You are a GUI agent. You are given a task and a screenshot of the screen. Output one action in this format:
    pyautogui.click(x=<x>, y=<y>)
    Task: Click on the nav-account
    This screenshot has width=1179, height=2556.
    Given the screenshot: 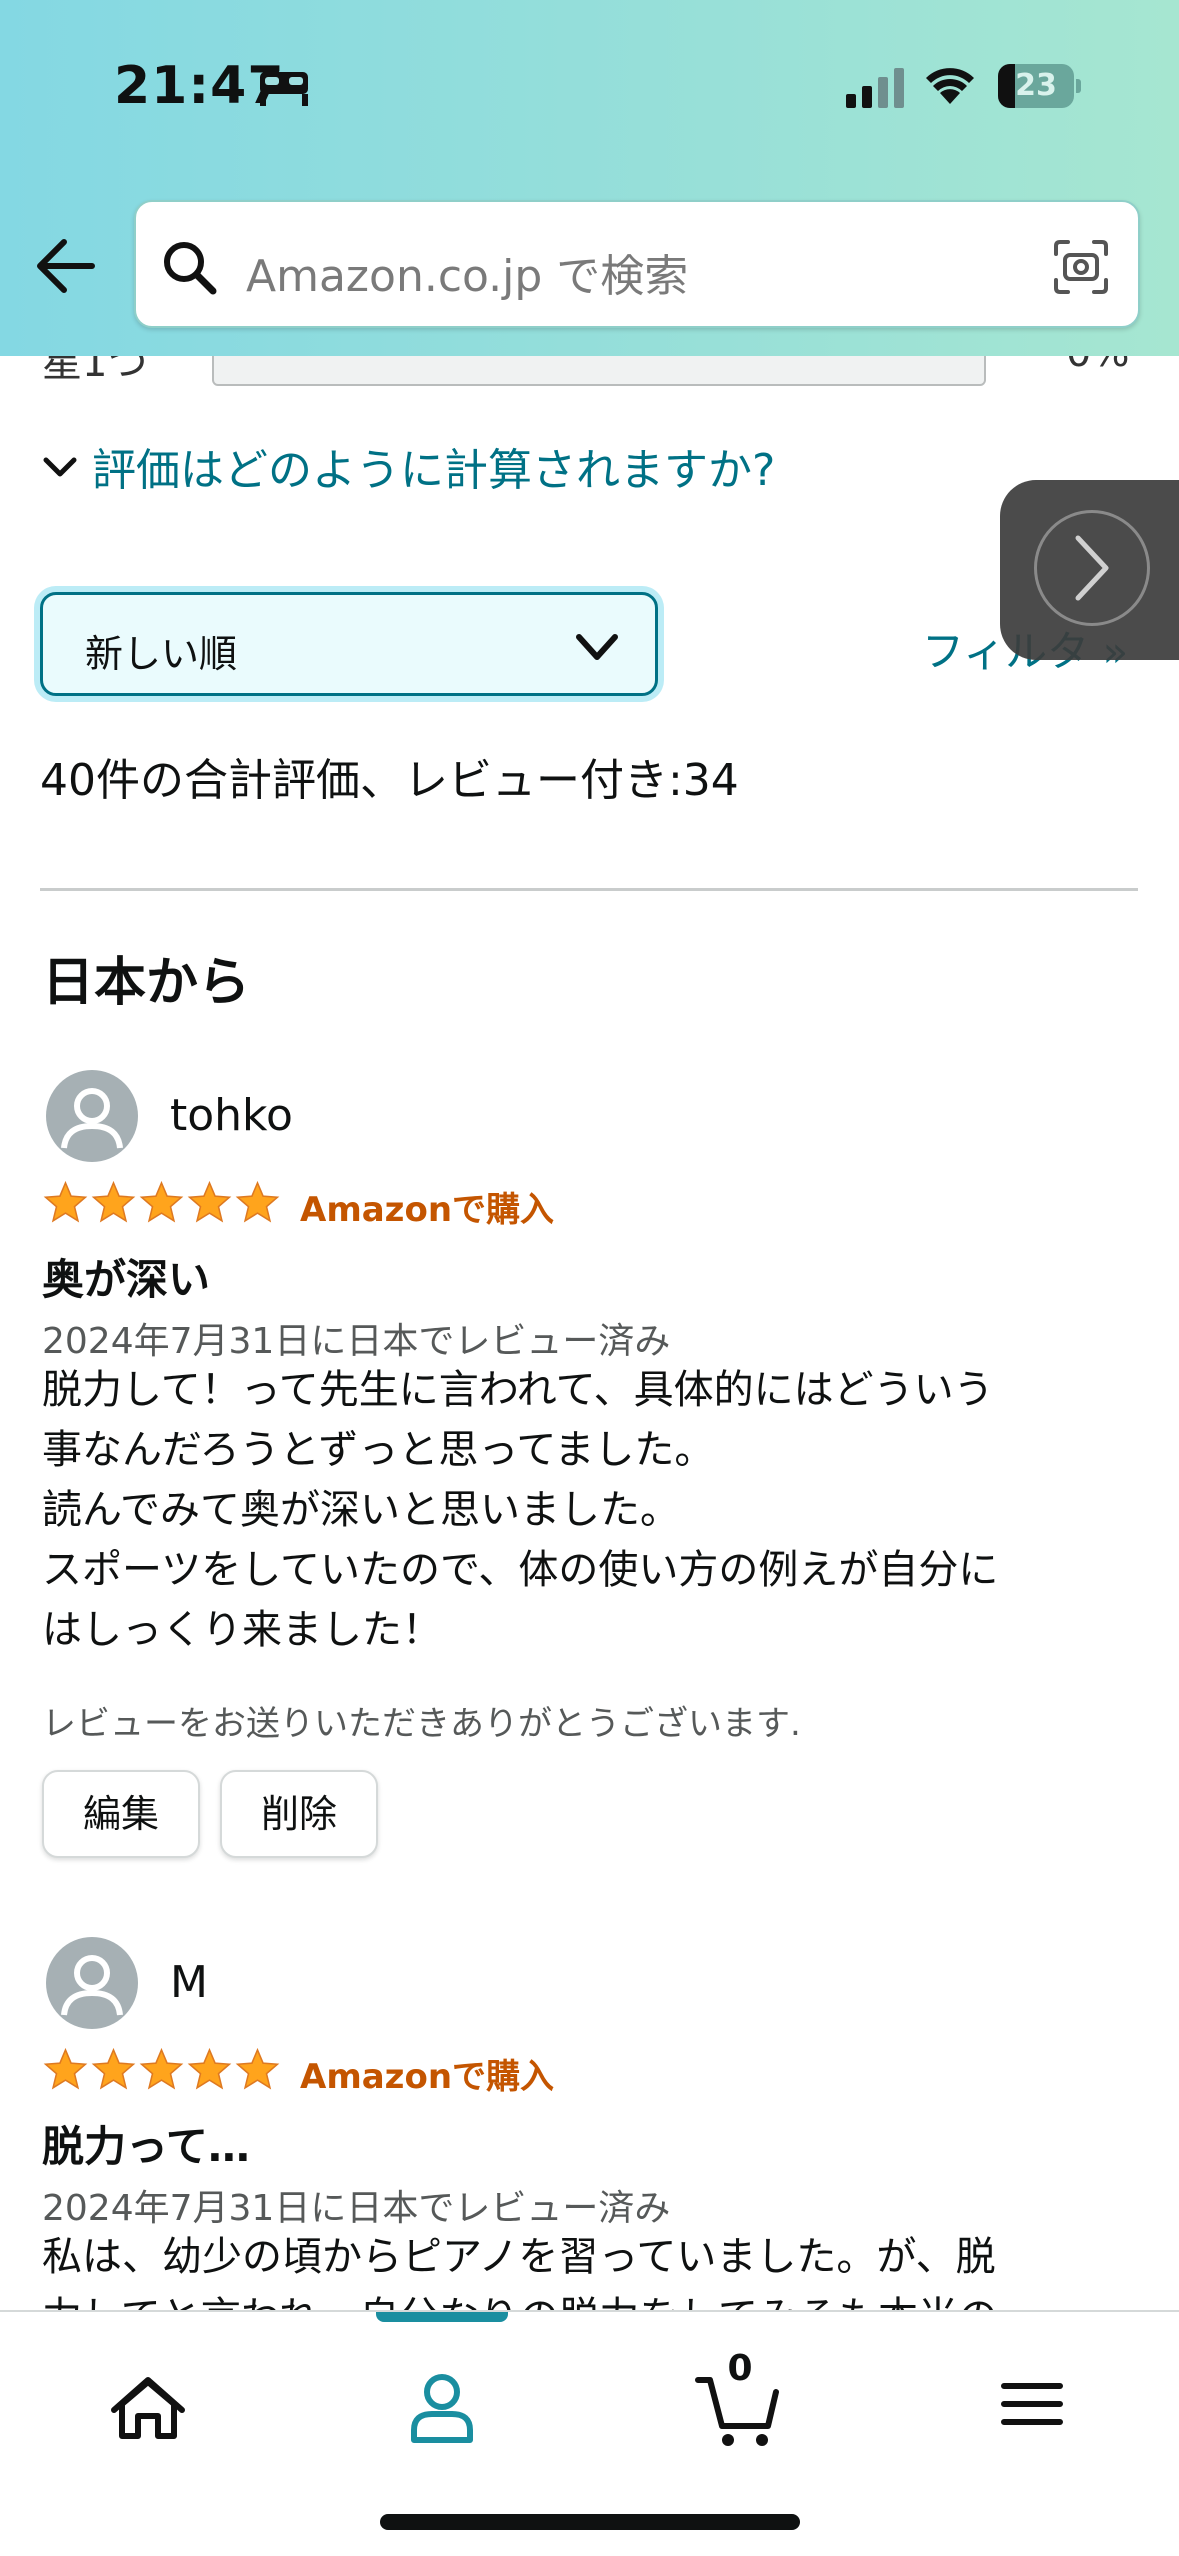 What is the action you would take?
    pyautogui.click(x=442, y=2405)
    